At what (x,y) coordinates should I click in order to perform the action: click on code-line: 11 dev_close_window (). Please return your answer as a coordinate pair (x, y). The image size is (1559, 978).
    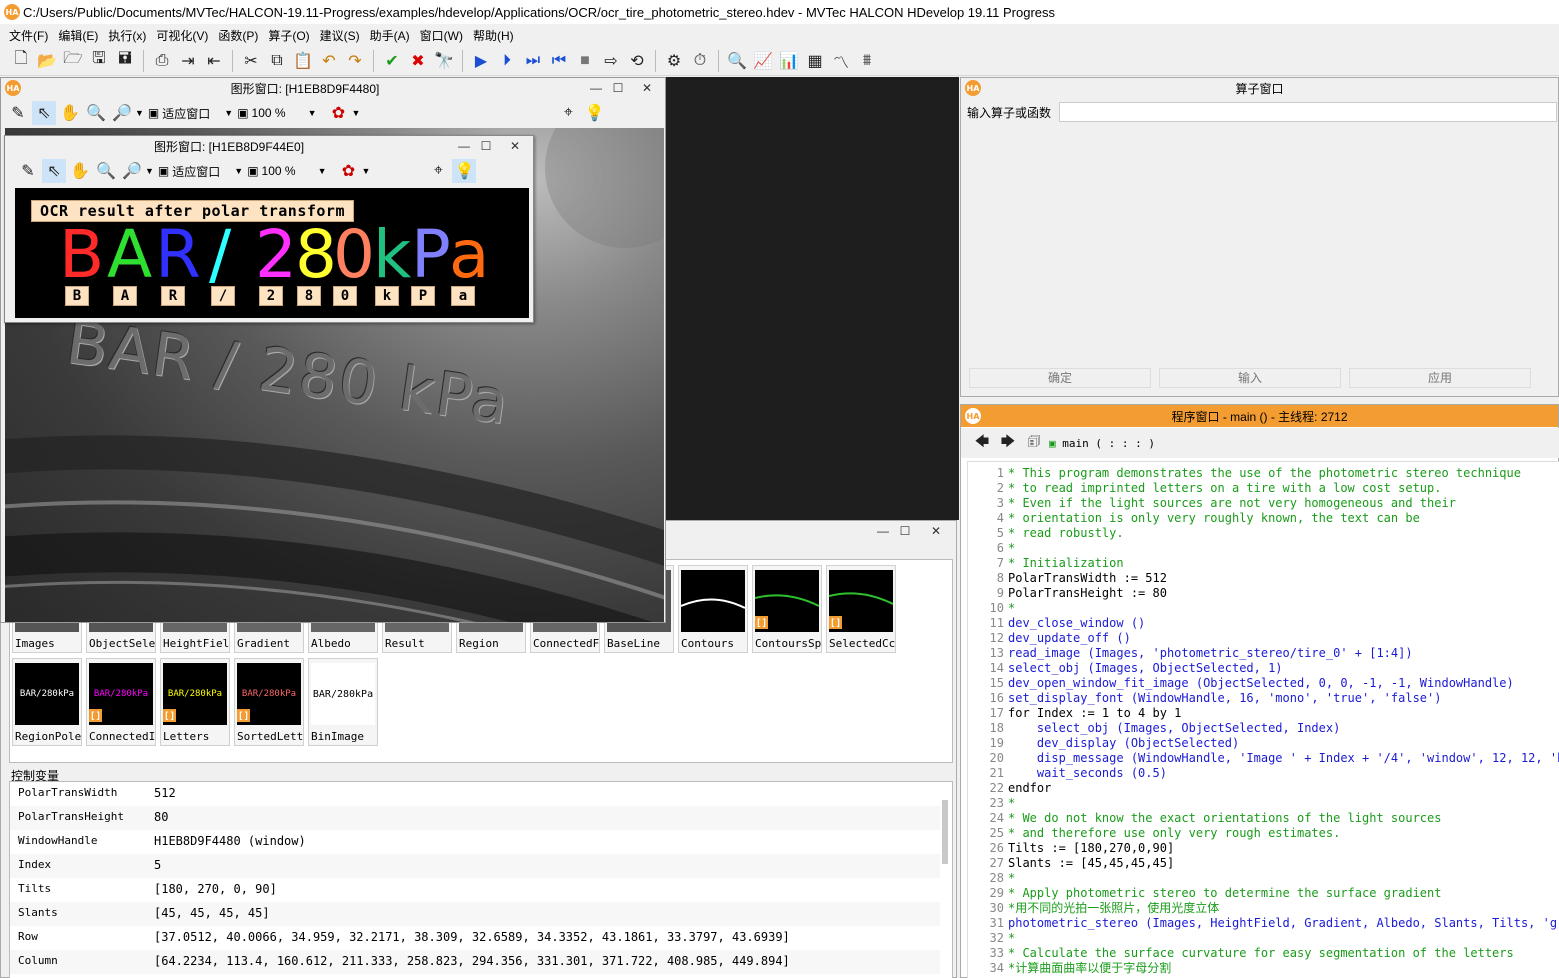
    Looking at the image, I should click on (1263, 623).